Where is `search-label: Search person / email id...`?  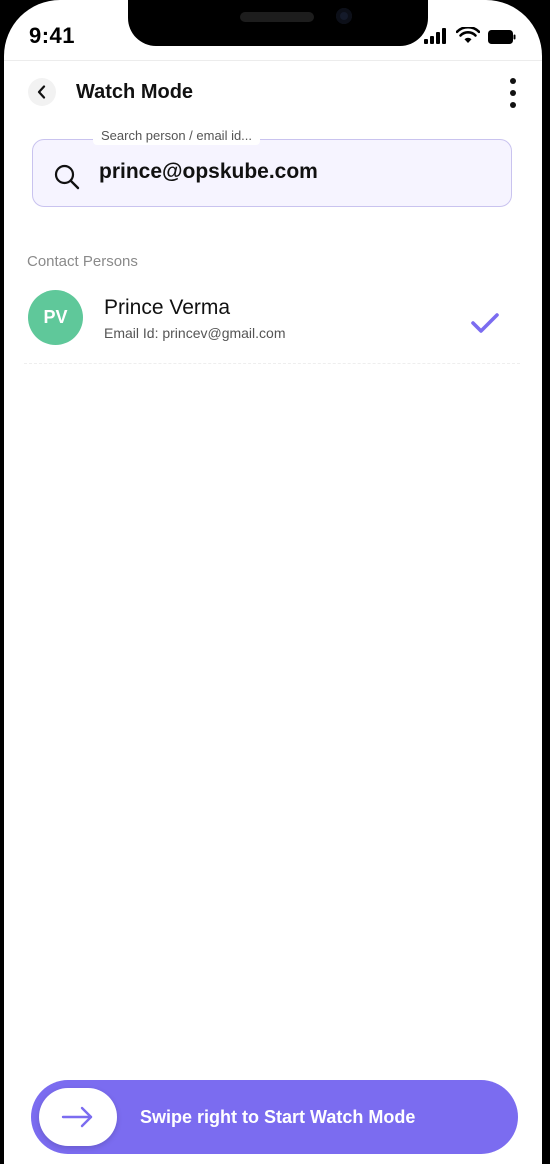 search-label: Search person / email id... is located at coordinates (177, 135).